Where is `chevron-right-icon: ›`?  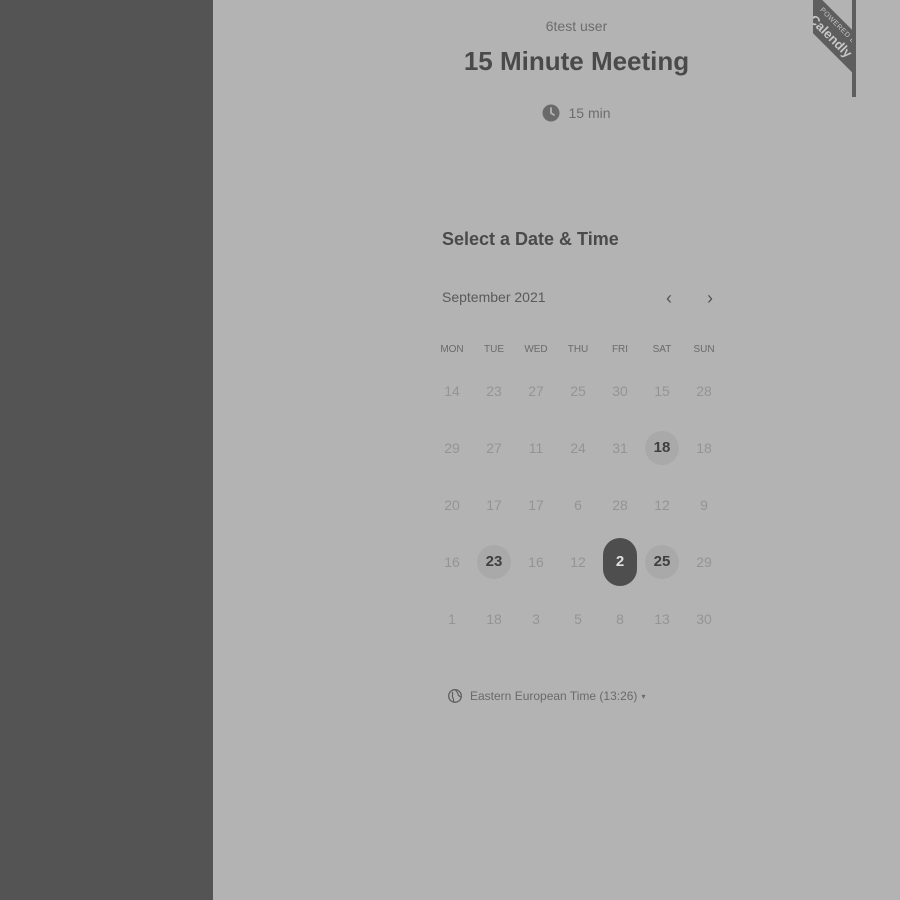 chevron-right-icon: › is located at coordinates (710, 297).